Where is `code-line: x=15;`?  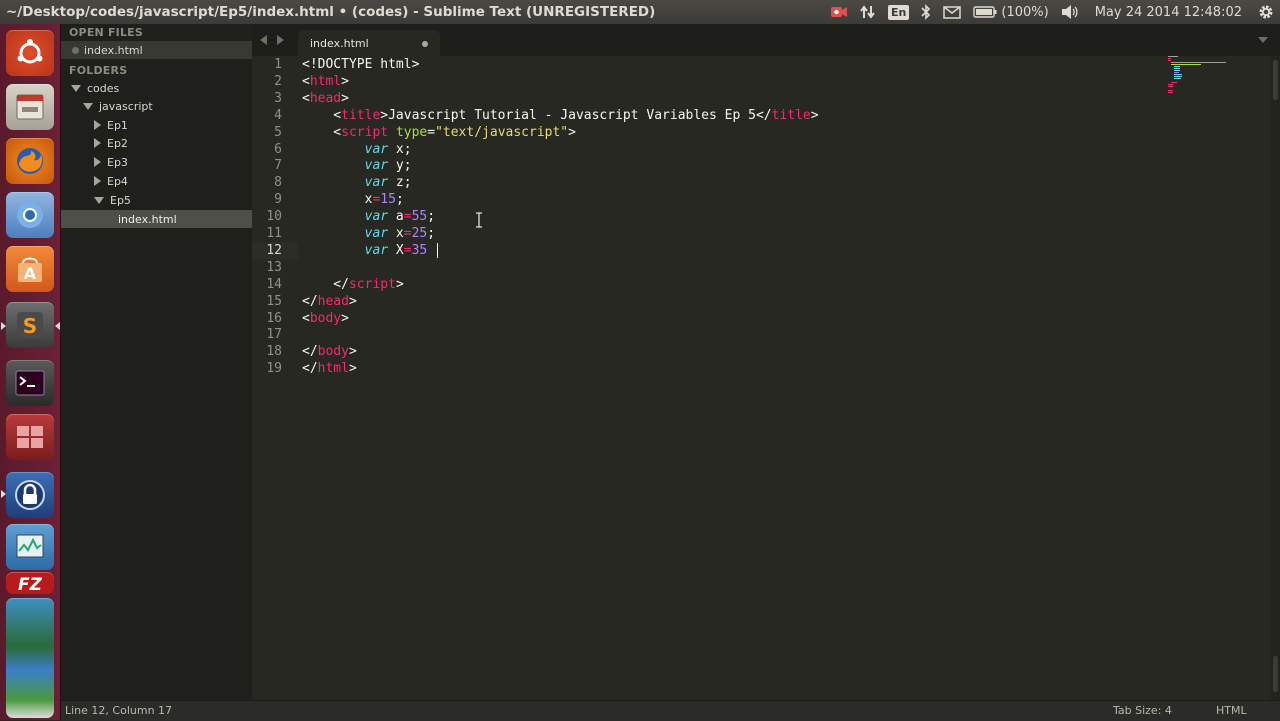 code-line: x=15; is located at coordinates (353, 199).